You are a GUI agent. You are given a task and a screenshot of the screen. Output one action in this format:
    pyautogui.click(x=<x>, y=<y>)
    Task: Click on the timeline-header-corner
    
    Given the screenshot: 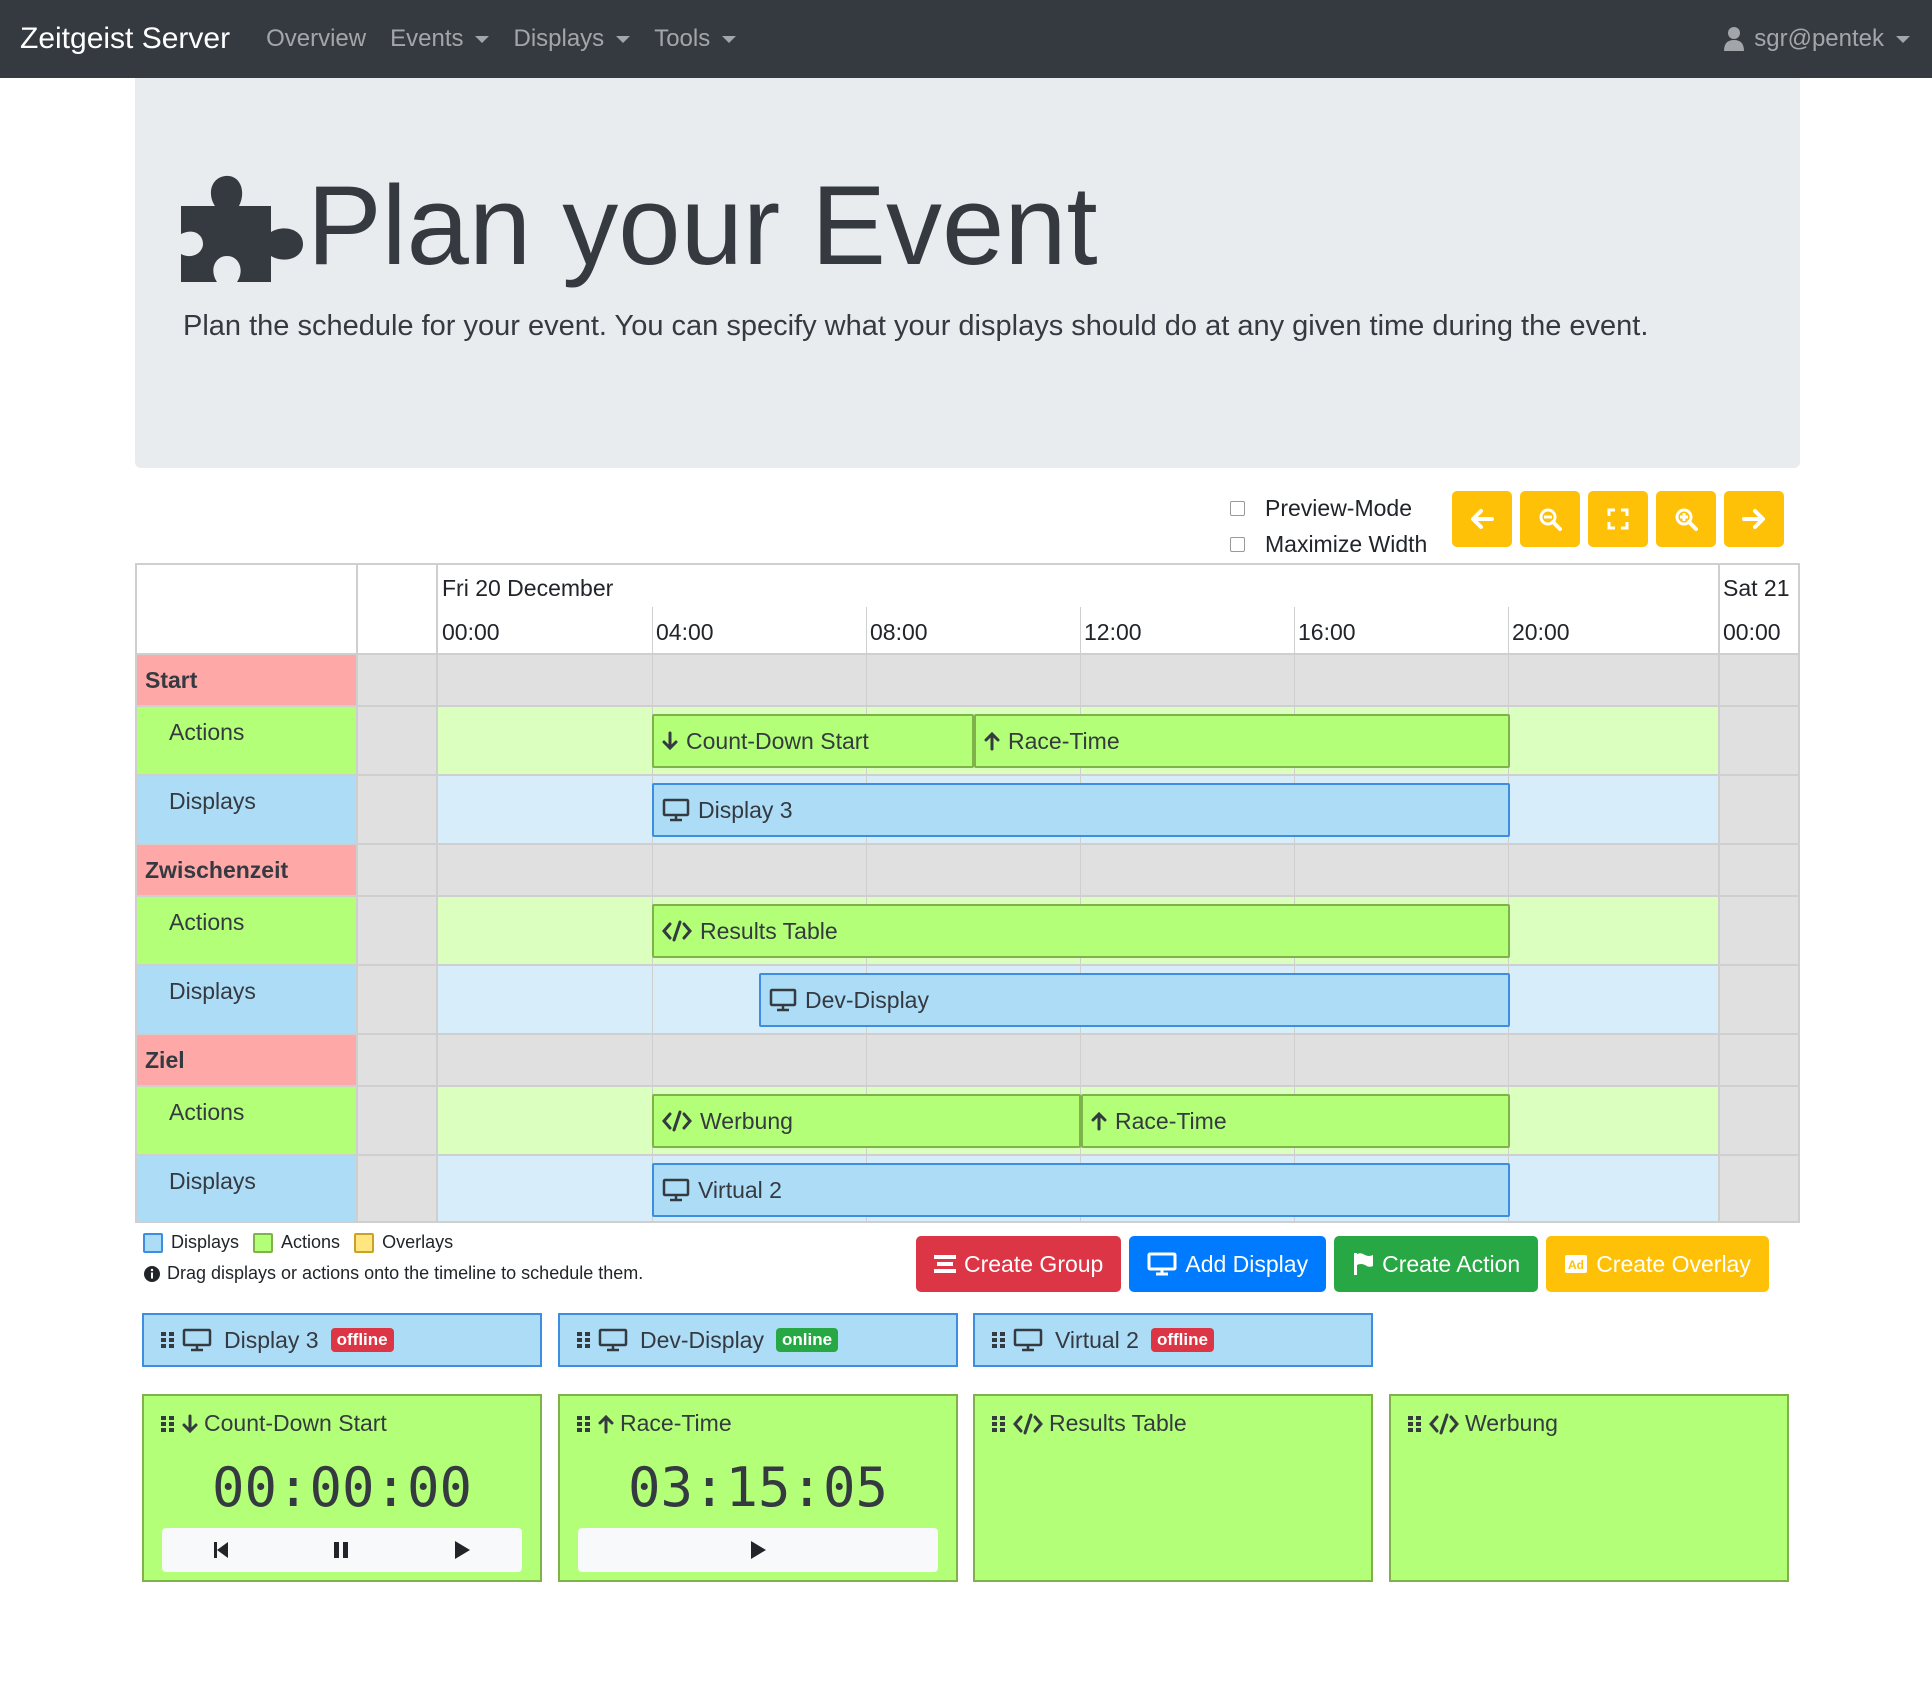 What is the action you would take?
    pyautogui.click(x=247, y=610)
    